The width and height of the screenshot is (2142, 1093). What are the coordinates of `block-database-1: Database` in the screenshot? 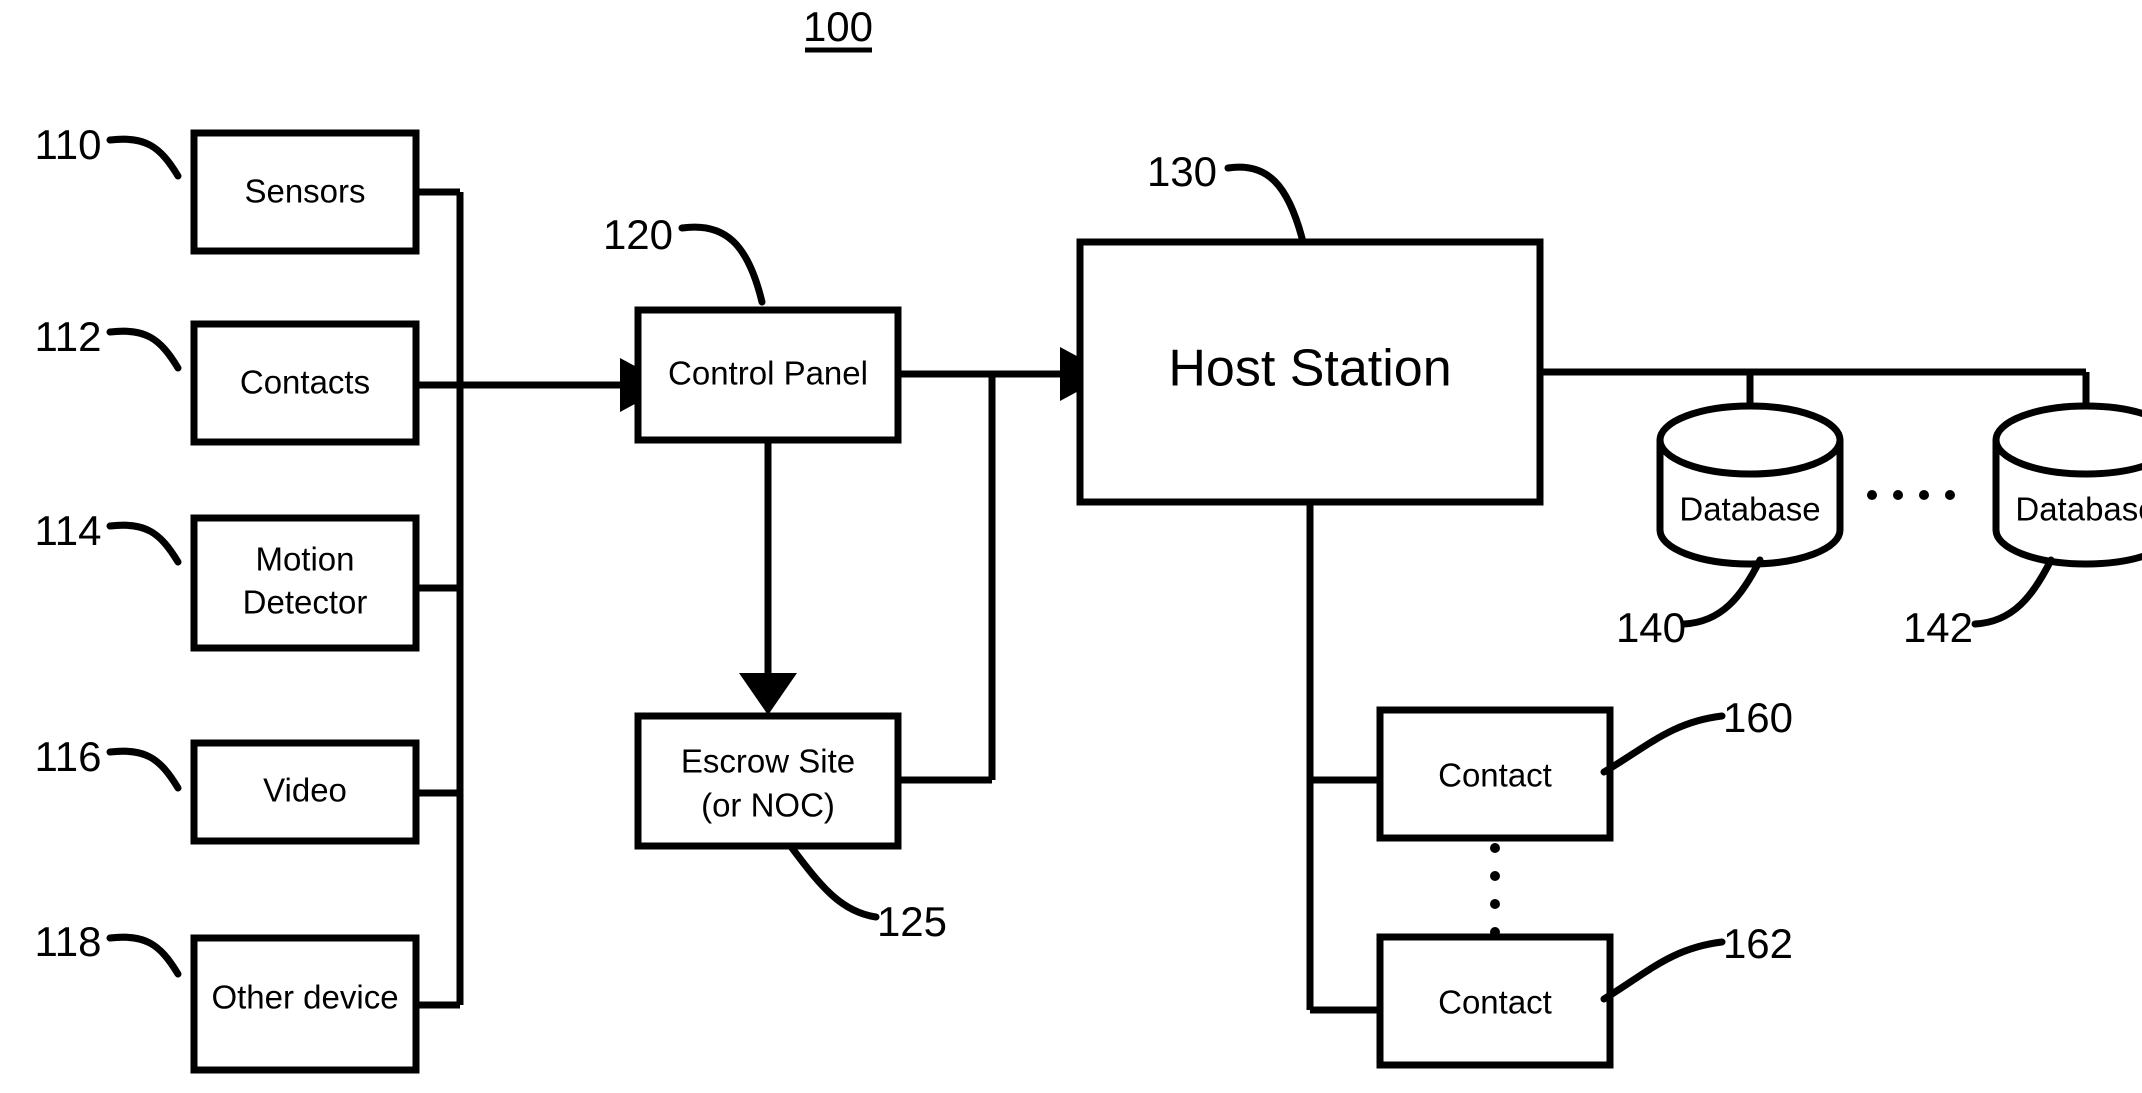 It's located at (1750, 485).